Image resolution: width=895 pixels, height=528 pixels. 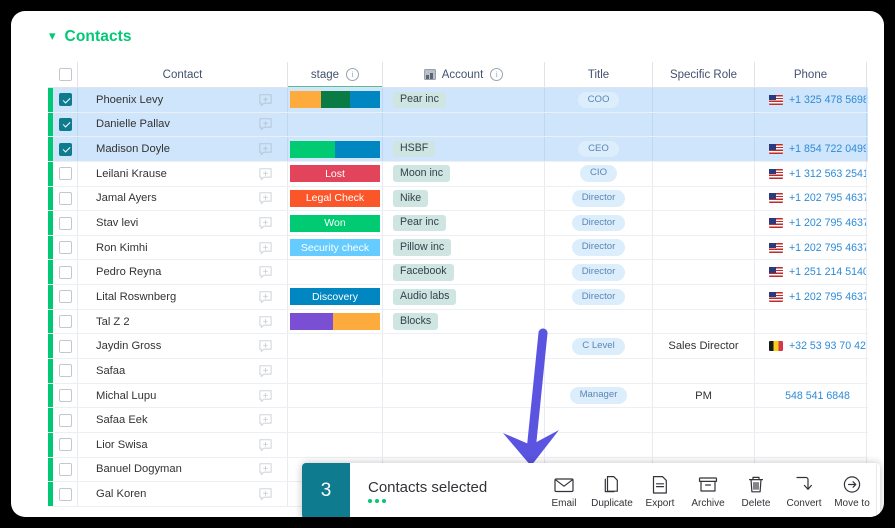 I want to click on cell-contact: Ron Kimhi, so click(x=183, y=247).